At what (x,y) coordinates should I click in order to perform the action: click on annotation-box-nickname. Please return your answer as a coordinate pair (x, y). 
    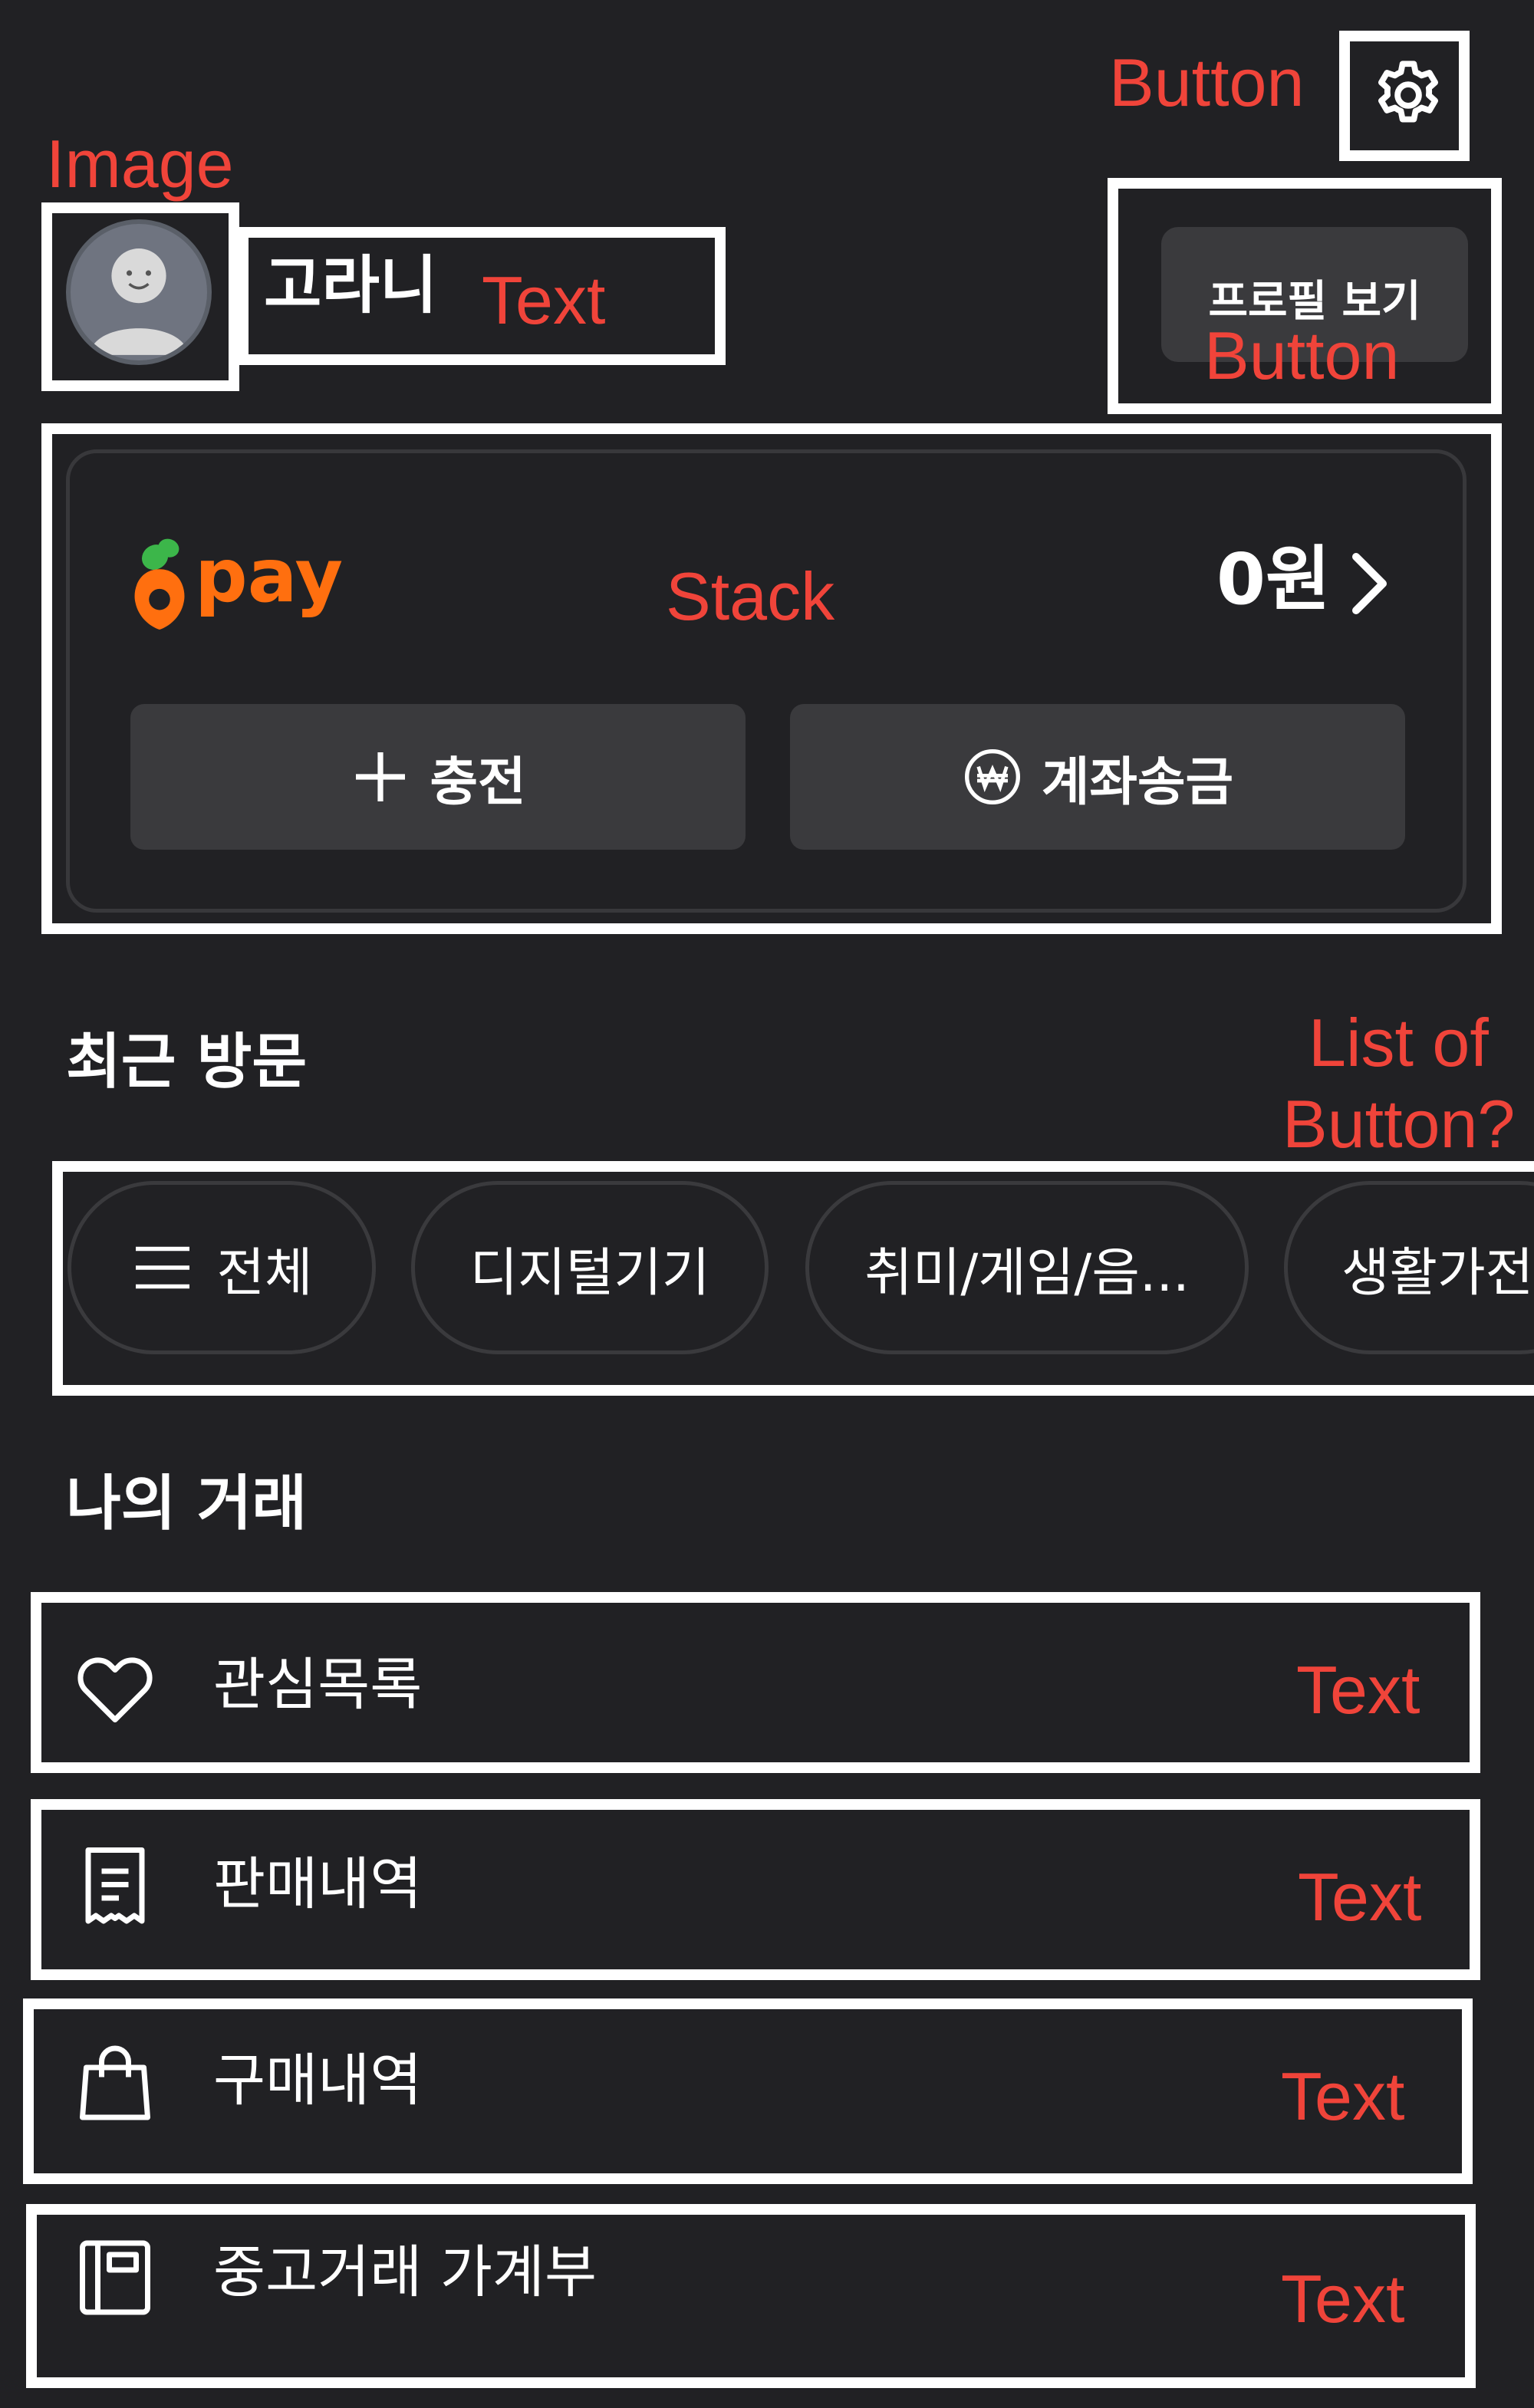
    Looking at the image, I should click on (482, 296).